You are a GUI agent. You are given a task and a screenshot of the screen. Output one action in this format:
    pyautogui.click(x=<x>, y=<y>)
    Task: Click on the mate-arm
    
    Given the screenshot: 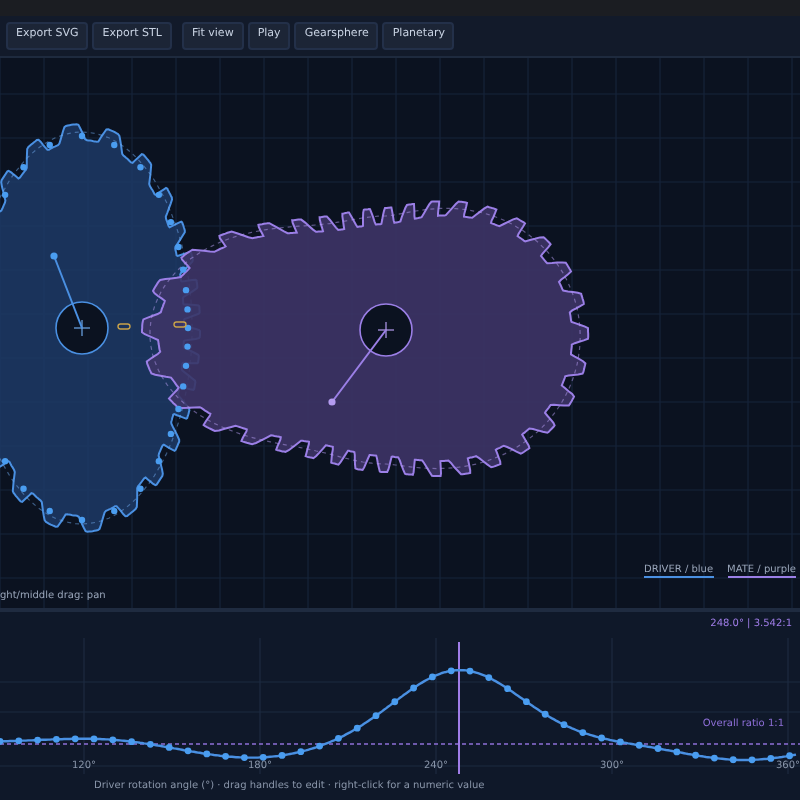 What is the action you would take?
    pyautogui.click(x=357, y=367)
    